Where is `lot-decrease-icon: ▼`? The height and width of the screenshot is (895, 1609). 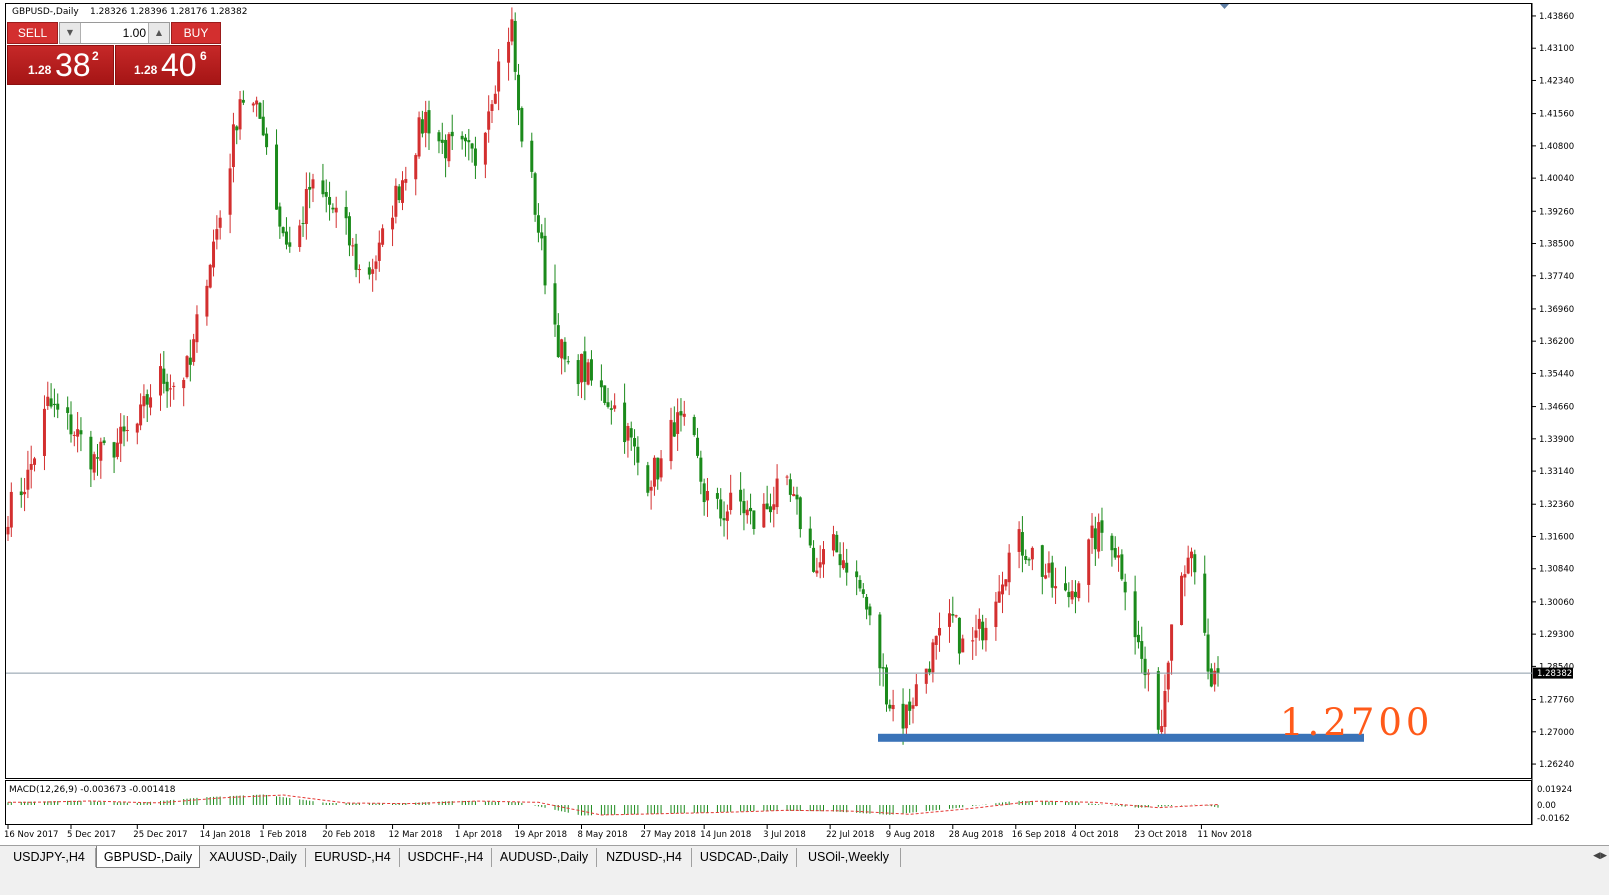 lot-decrease-icon: ▼ is located at coordinates (70, 33).